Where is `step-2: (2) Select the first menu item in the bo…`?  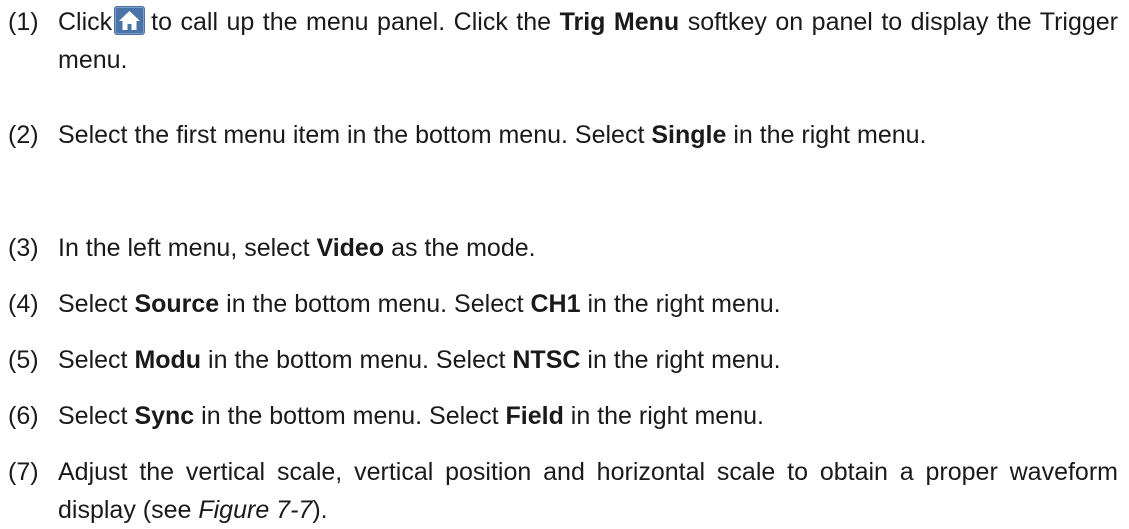
step-2: (2) Select the first menu item in the bo… is located at coordinates (563, 135).